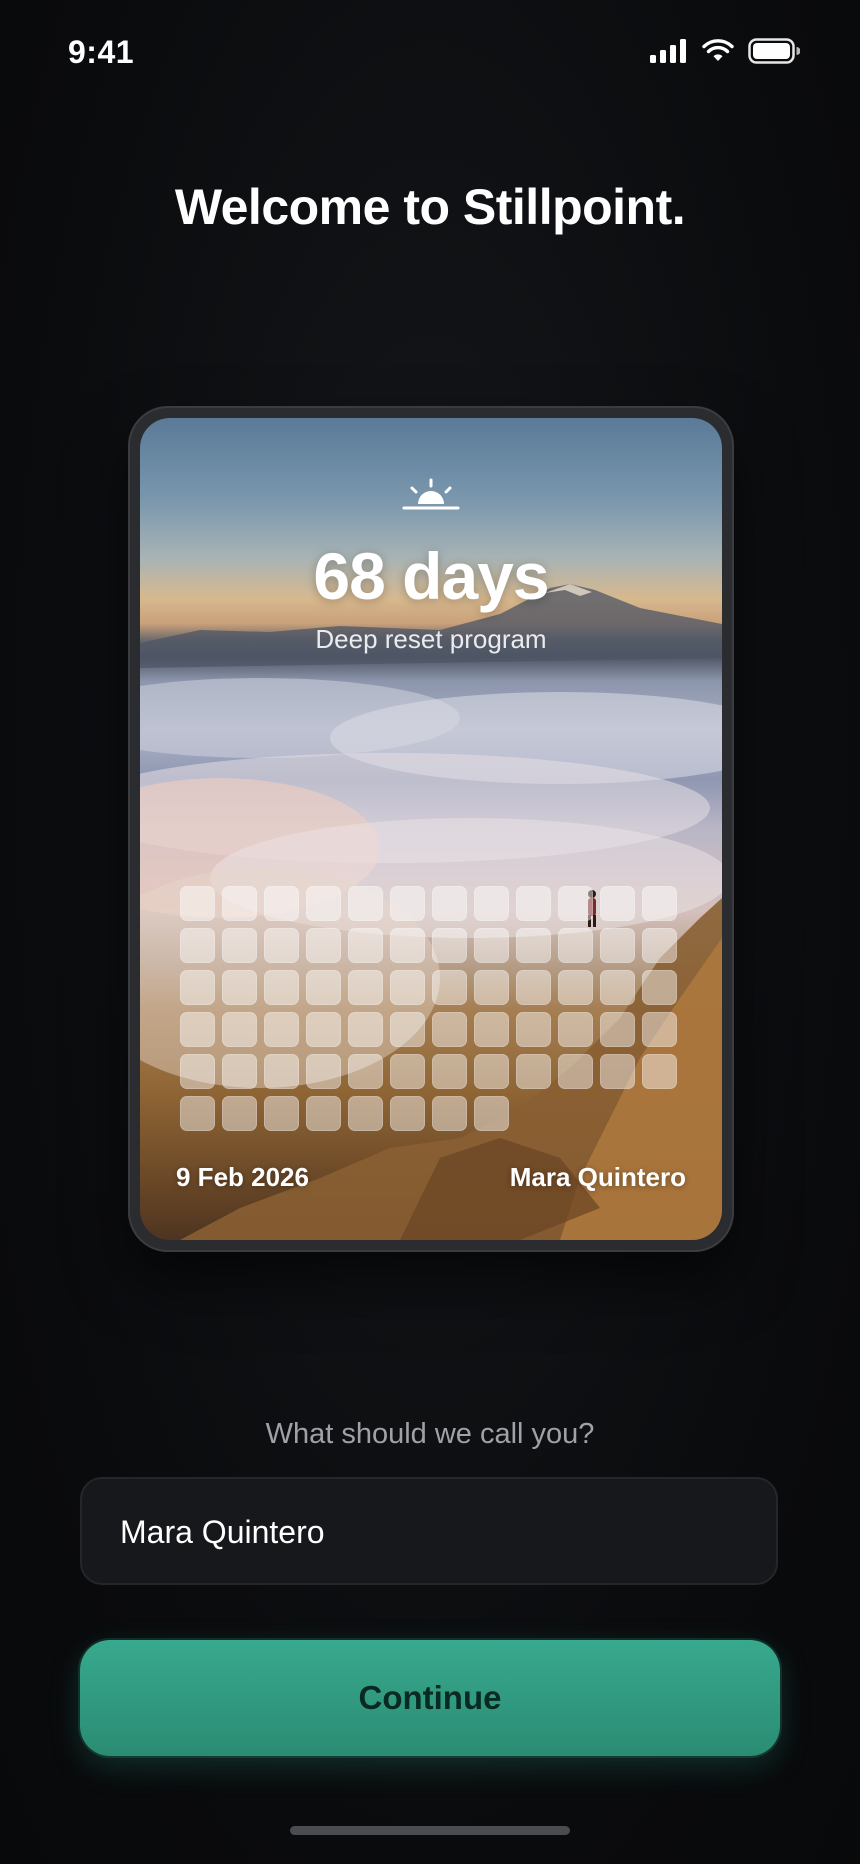  I want to click on days-count: 68 days, so click(431, 576).